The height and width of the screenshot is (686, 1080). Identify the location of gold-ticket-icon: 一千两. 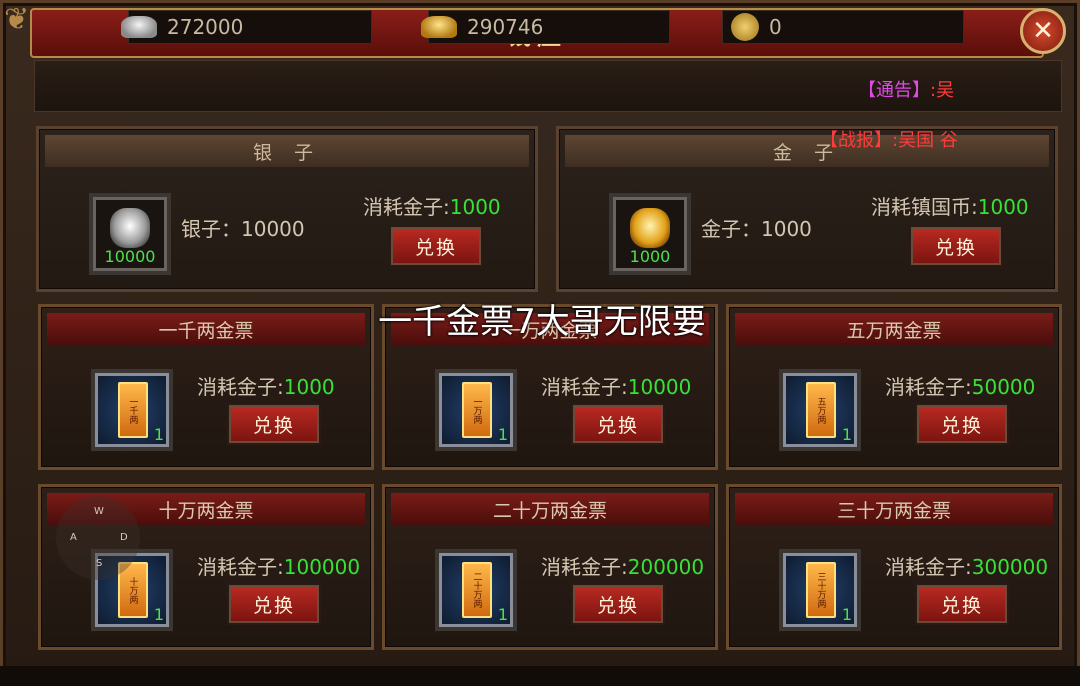
(133, 410).